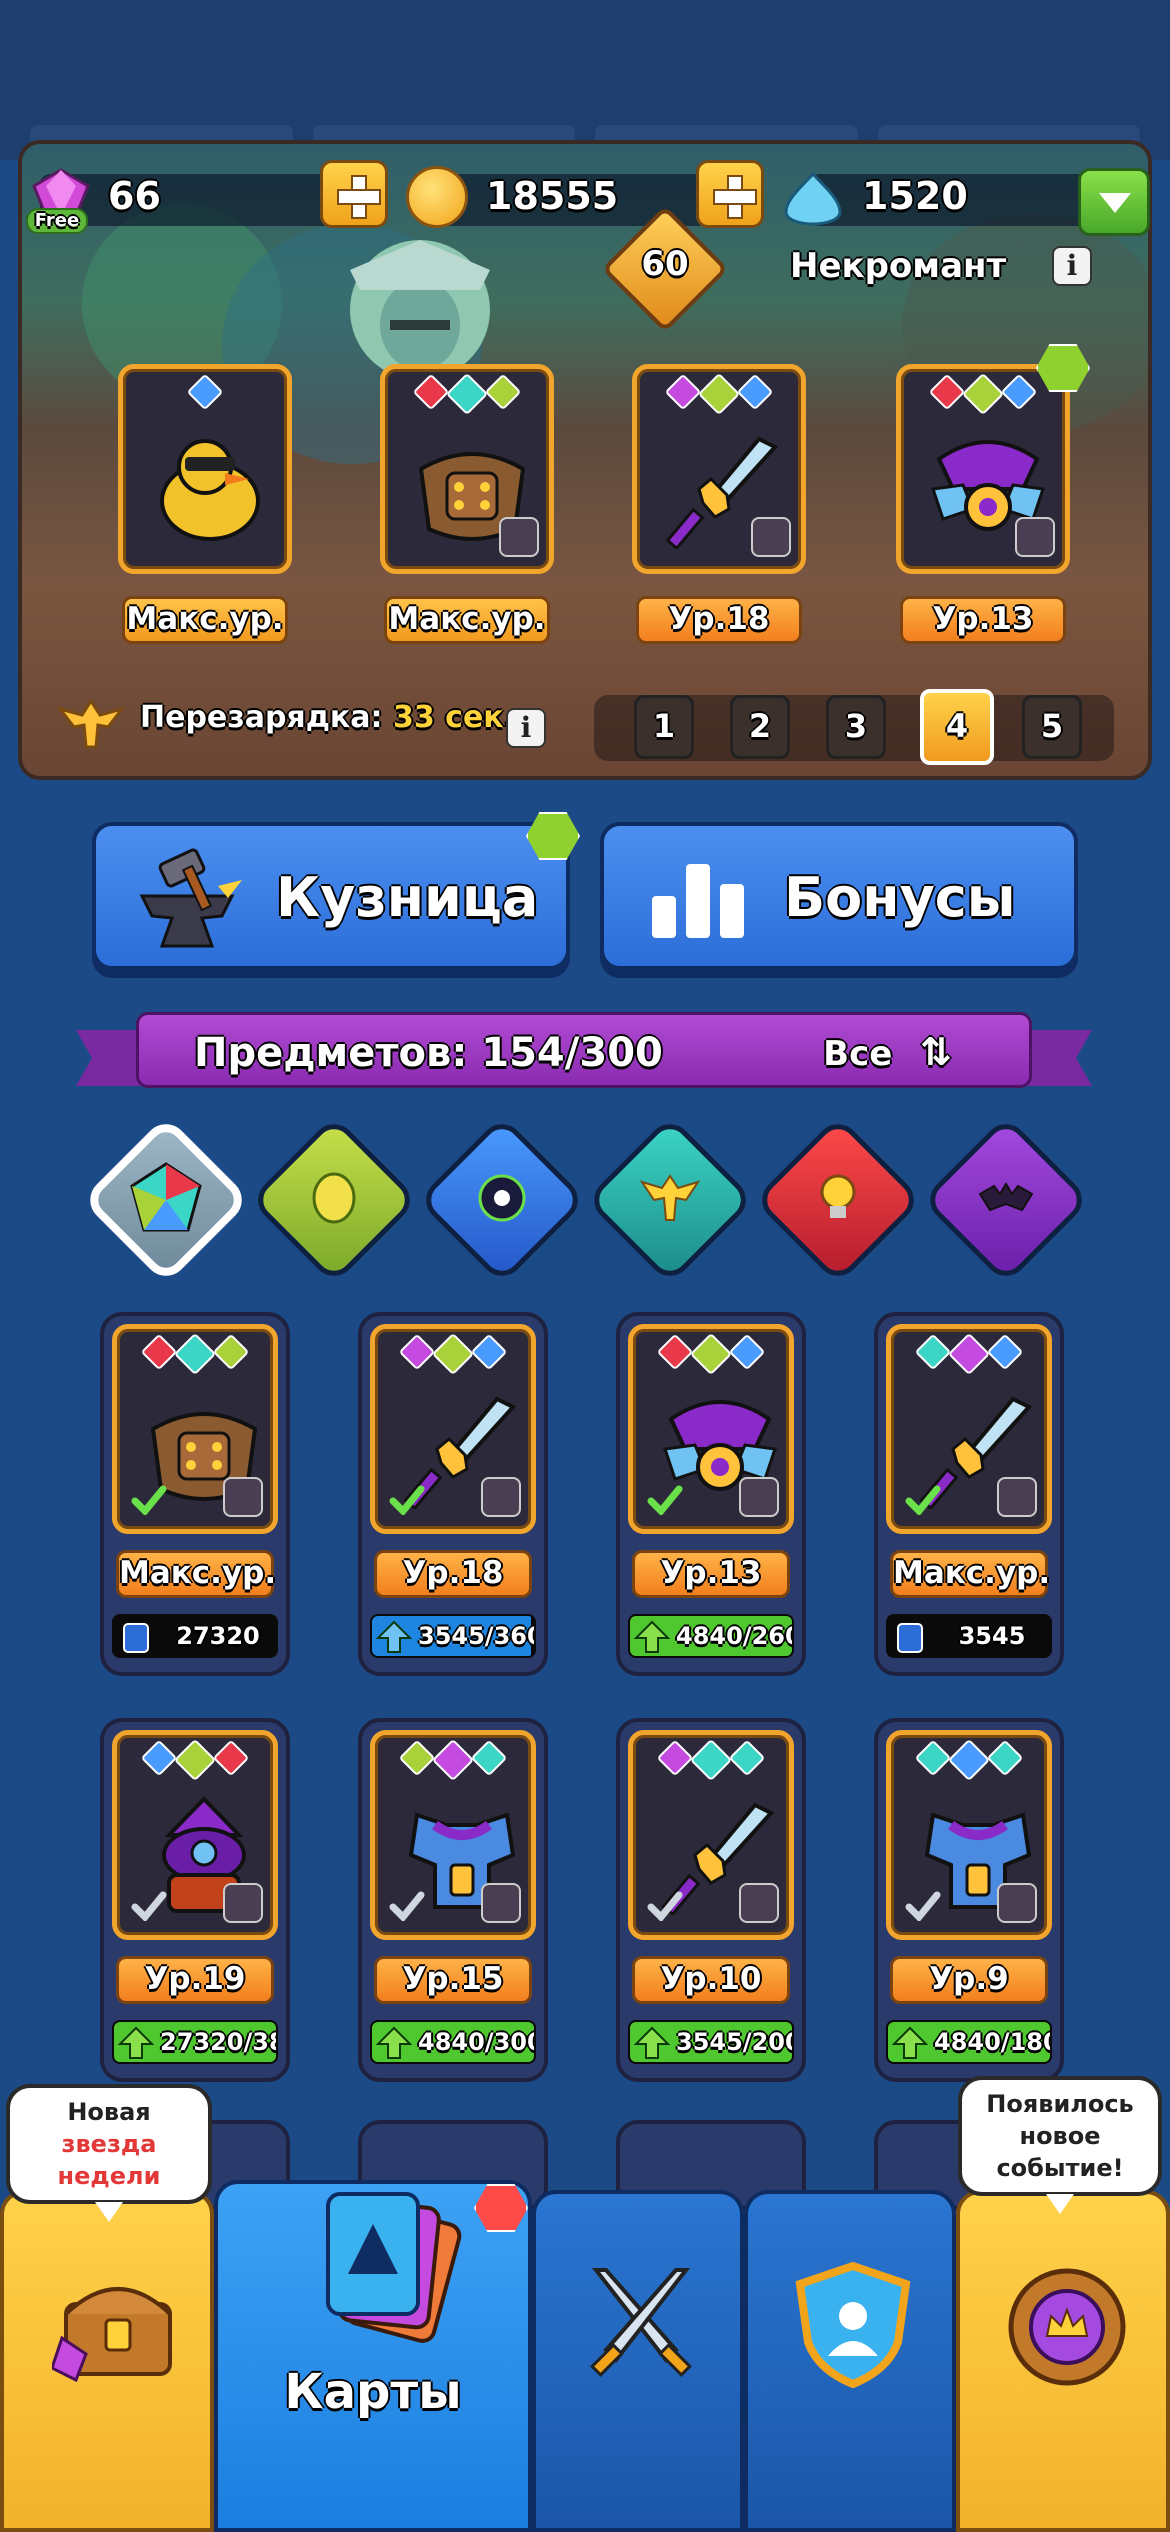  What do you see at coordinates (1067, 2327) in the screenshot?
I see `events-crown-icon` at bounding box center [1067, 2327].